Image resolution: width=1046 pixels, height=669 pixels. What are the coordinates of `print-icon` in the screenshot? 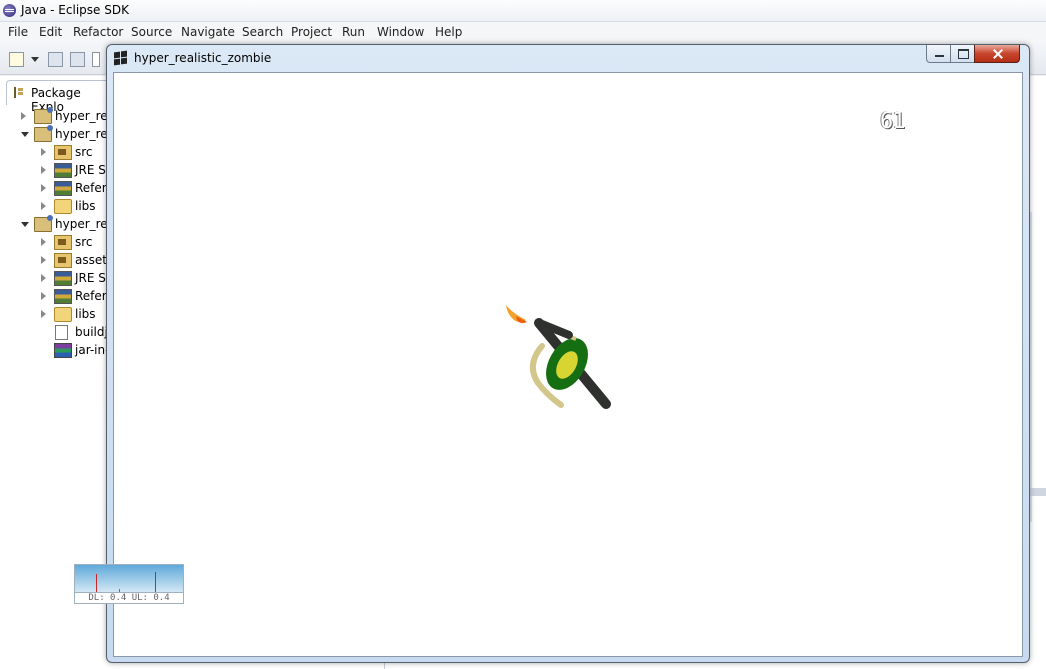 It's located at (96, 59).